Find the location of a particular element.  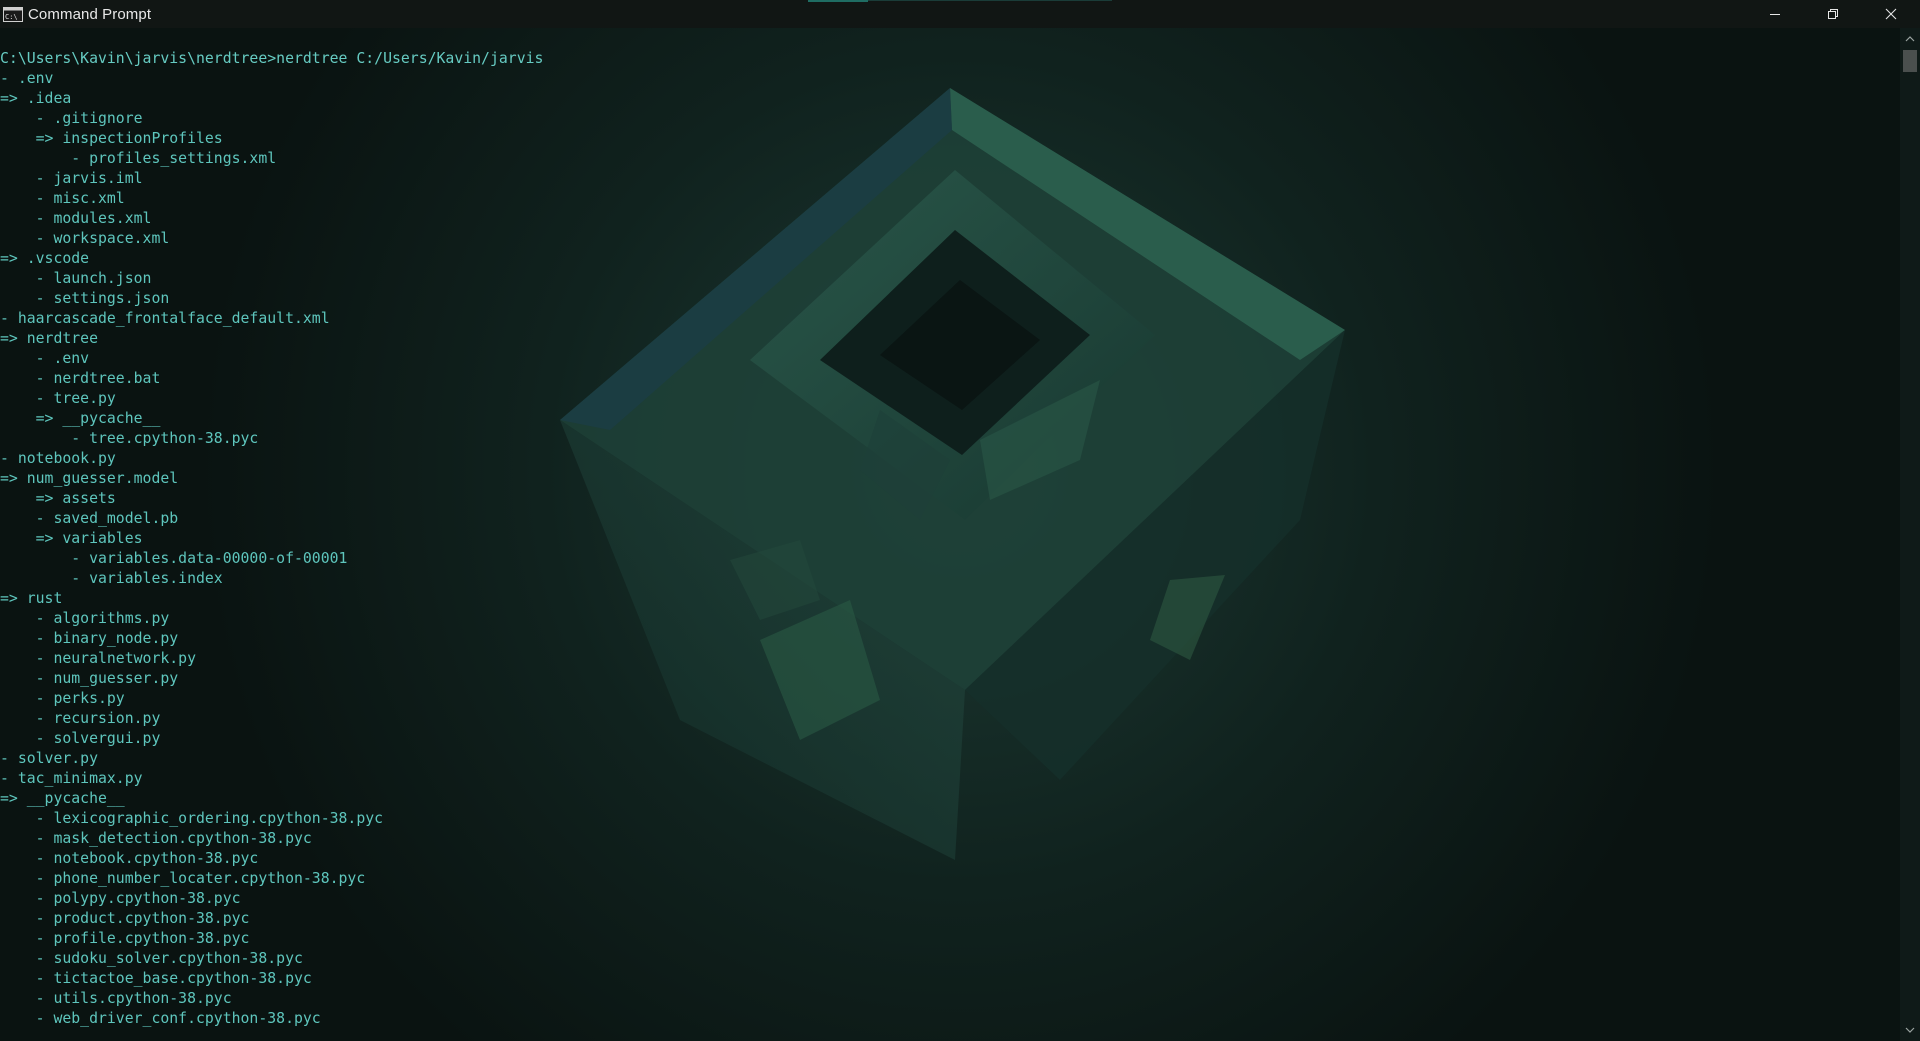

terminal-line: - variables.index is located at coordinates (111, 578).